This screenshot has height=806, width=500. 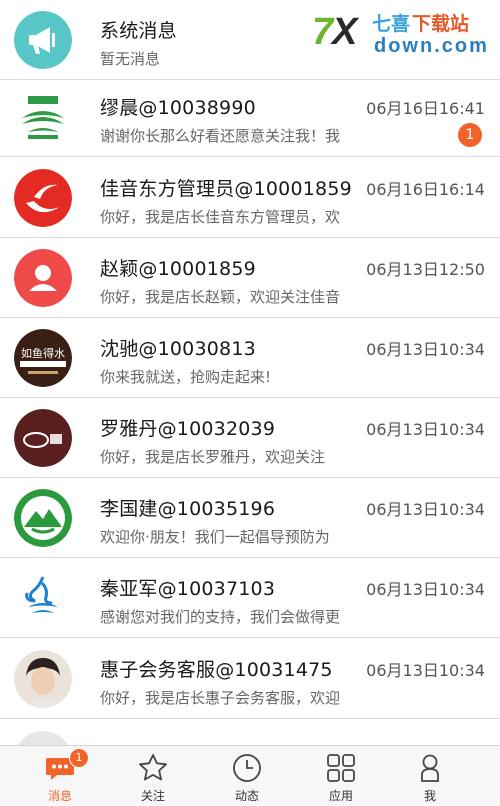 I want to click on message-preview: 感谢您对我们的支持，我们会做得更, so click(x=220, y=617).